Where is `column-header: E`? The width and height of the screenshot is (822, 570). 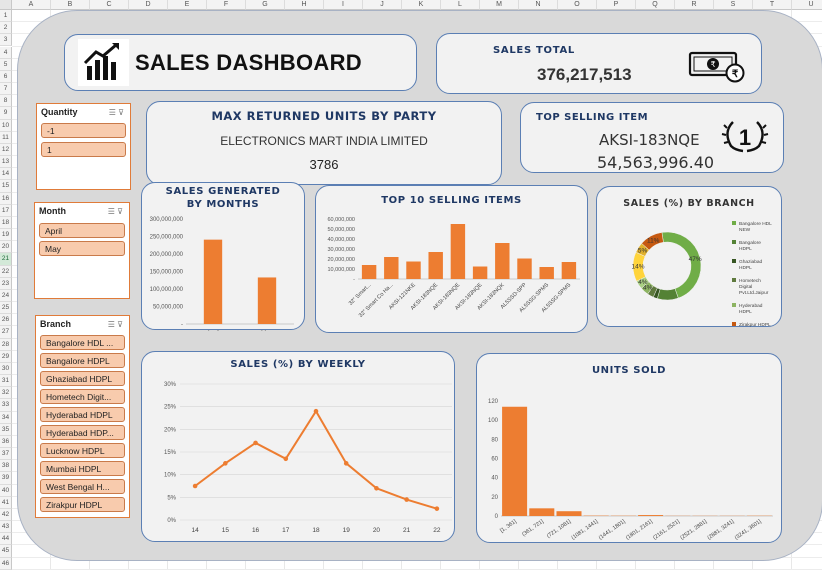 column-header: E is located at coordinates (187, 5).